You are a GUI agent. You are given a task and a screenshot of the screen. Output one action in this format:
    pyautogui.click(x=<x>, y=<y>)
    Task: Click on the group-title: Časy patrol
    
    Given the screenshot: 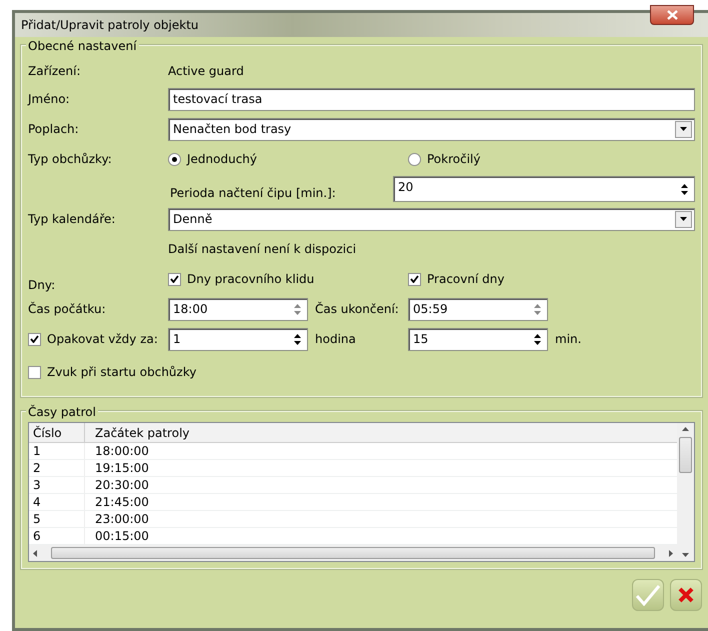 What is the action you would take?
    pyautogui.click(x=62, y=412)
    